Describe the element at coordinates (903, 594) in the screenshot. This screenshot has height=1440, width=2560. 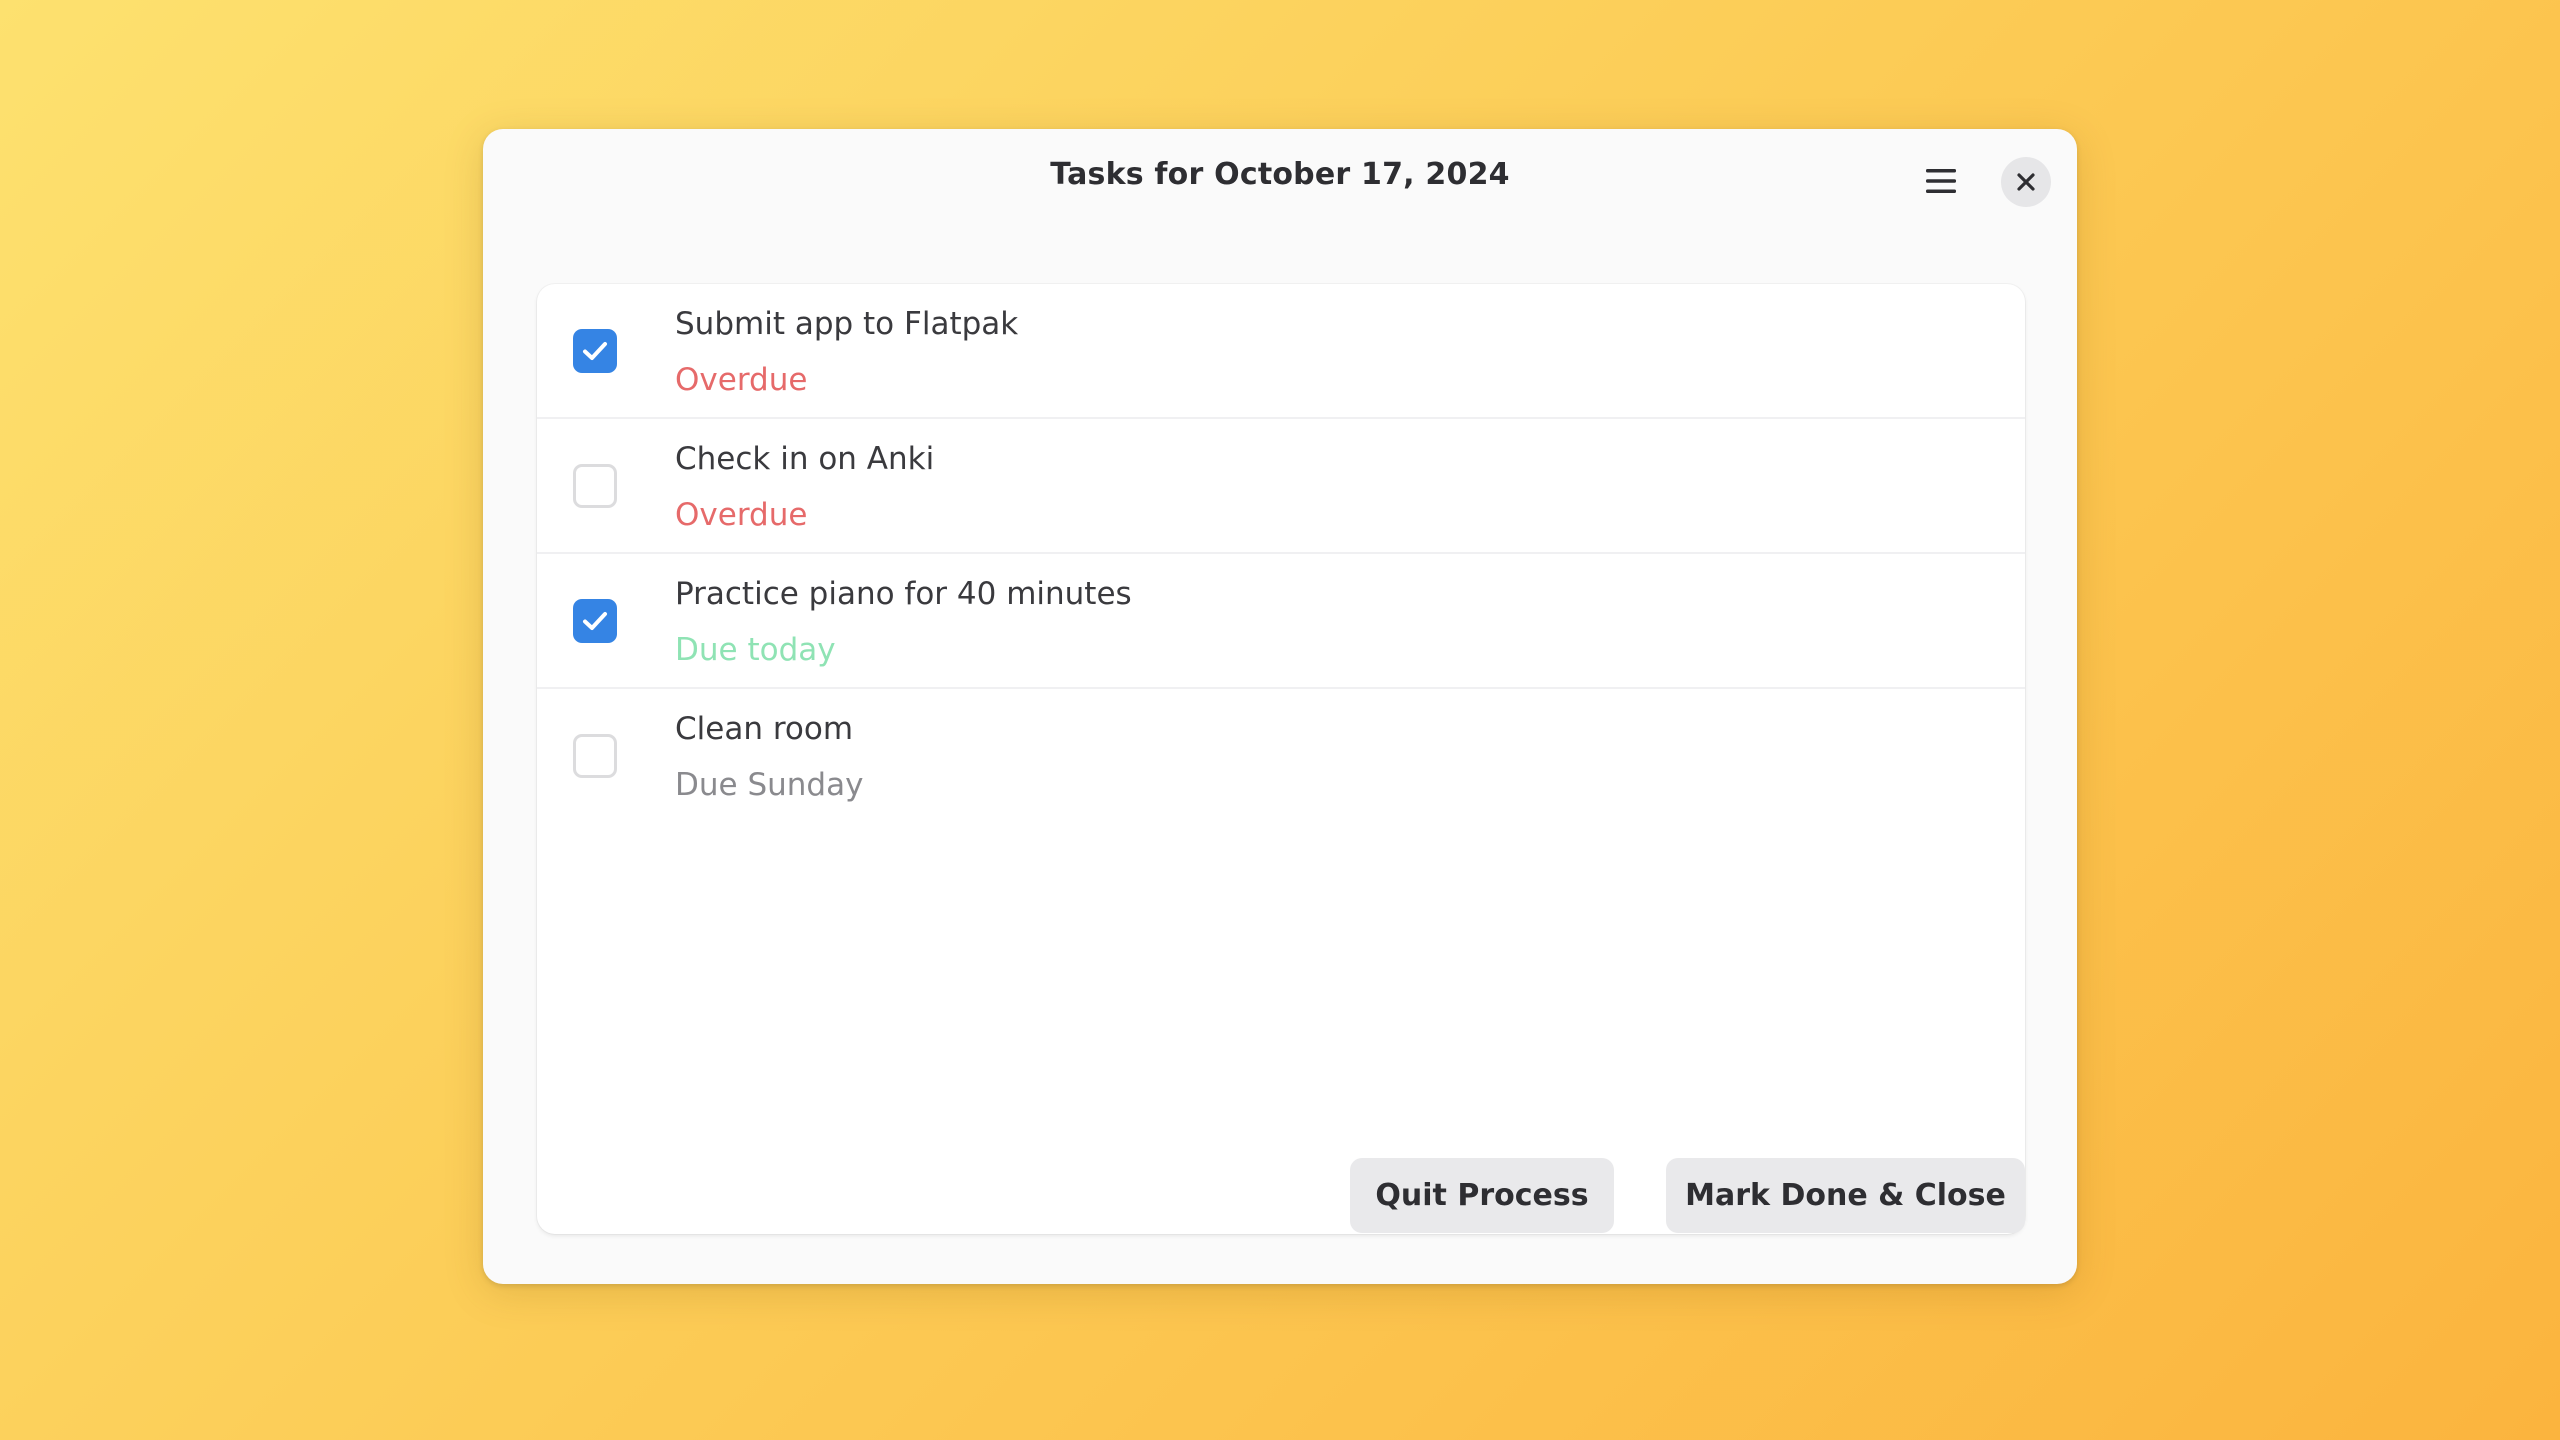
I see `task-title: Practice piano for 40 minutes` at that location.